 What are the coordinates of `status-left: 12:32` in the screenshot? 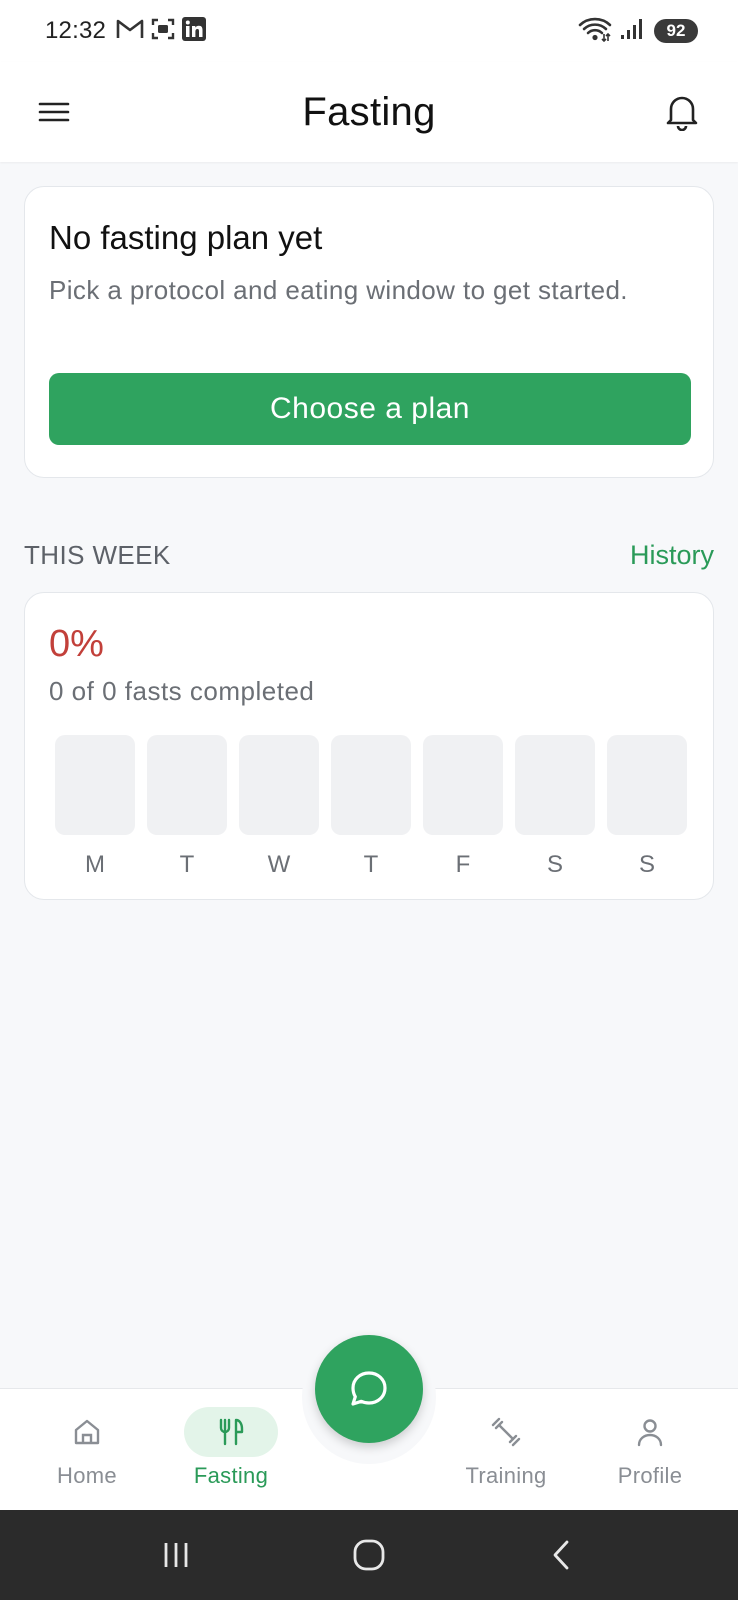 It's located at (126, 31).